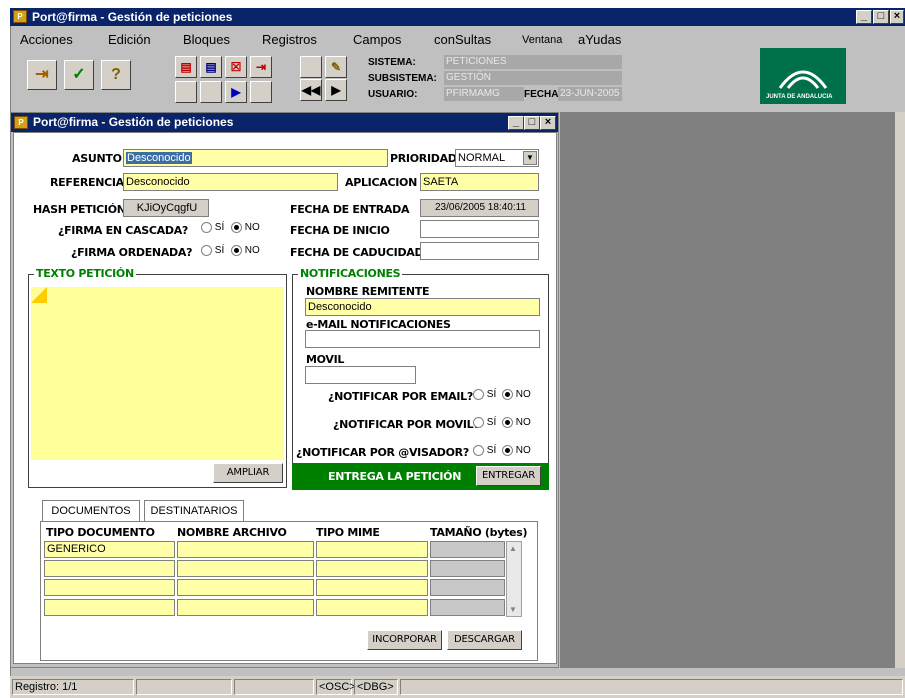 Image resolution: width=905 pixels, height=698 pixels. What do you see at coordinates (406, 424) in the screenshot?
I see `notif-movil-label: ¿NOTIFICAR POR MOVIL?` at bounding box center [406, 424].